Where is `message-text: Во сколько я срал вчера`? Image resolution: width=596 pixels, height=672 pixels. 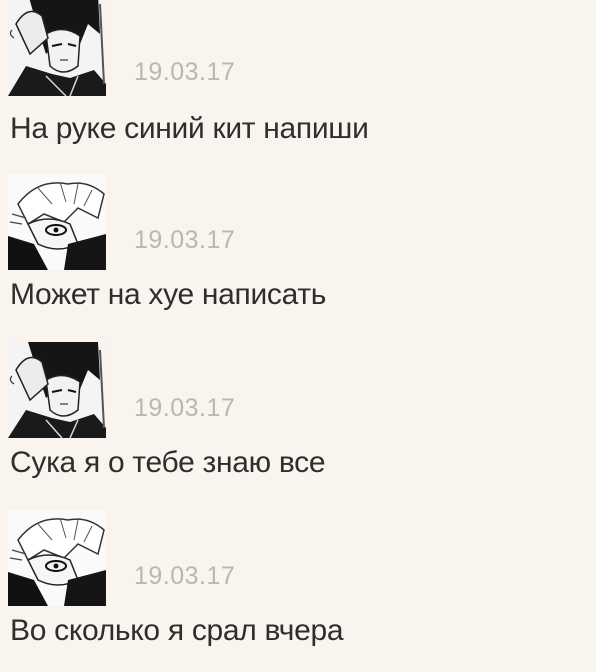
message-text: Во сколько я срал вчера is located at coordinates (177, 630).